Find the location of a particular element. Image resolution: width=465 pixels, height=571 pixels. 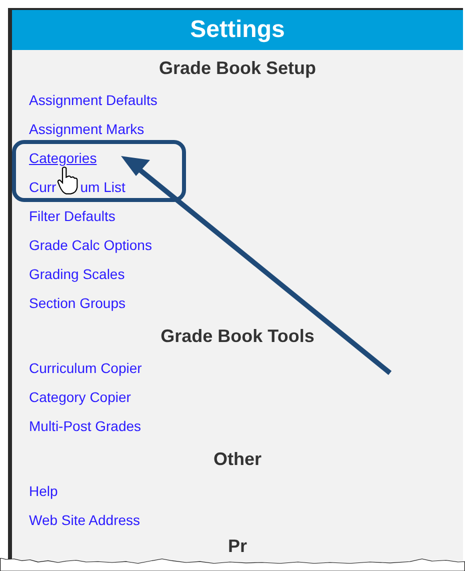

window-title: Settings is located at coordinates (237, 30).